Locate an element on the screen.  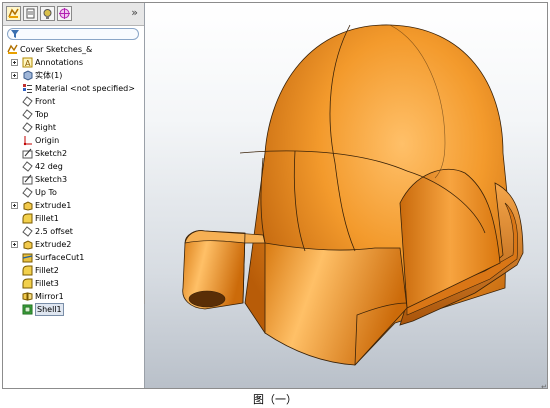
tree-item-annotations: A Annotations is located at coordinates (73, 62).